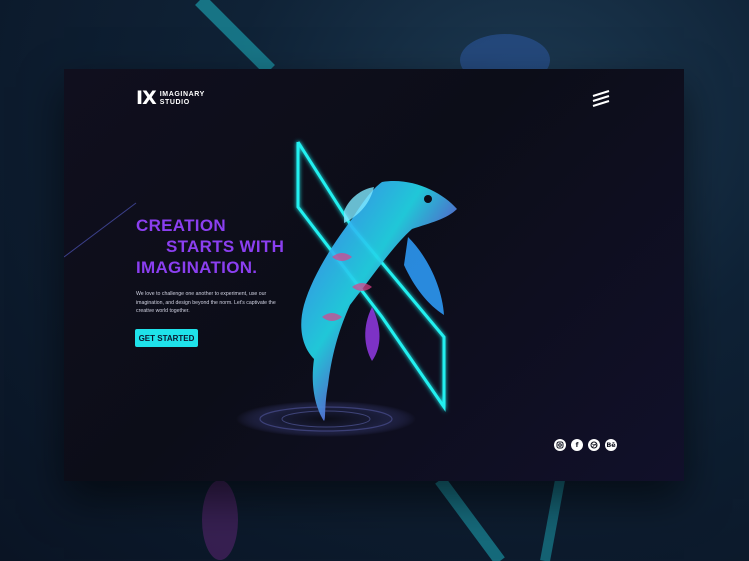  What do you see at coordinates (182, 94) in the screenshot?
I see `logo-name-line1: IMAGINARY` at bounding box center [182, 94].